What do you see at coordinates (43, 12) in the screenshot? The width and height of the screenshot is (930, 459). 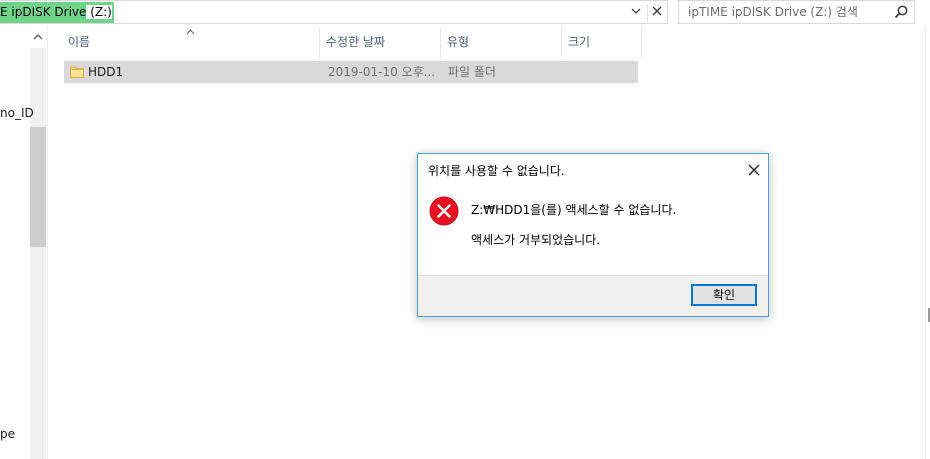 I see `address-path-drive-name: E ipDISK Drive` at bounding box center [43, 12].